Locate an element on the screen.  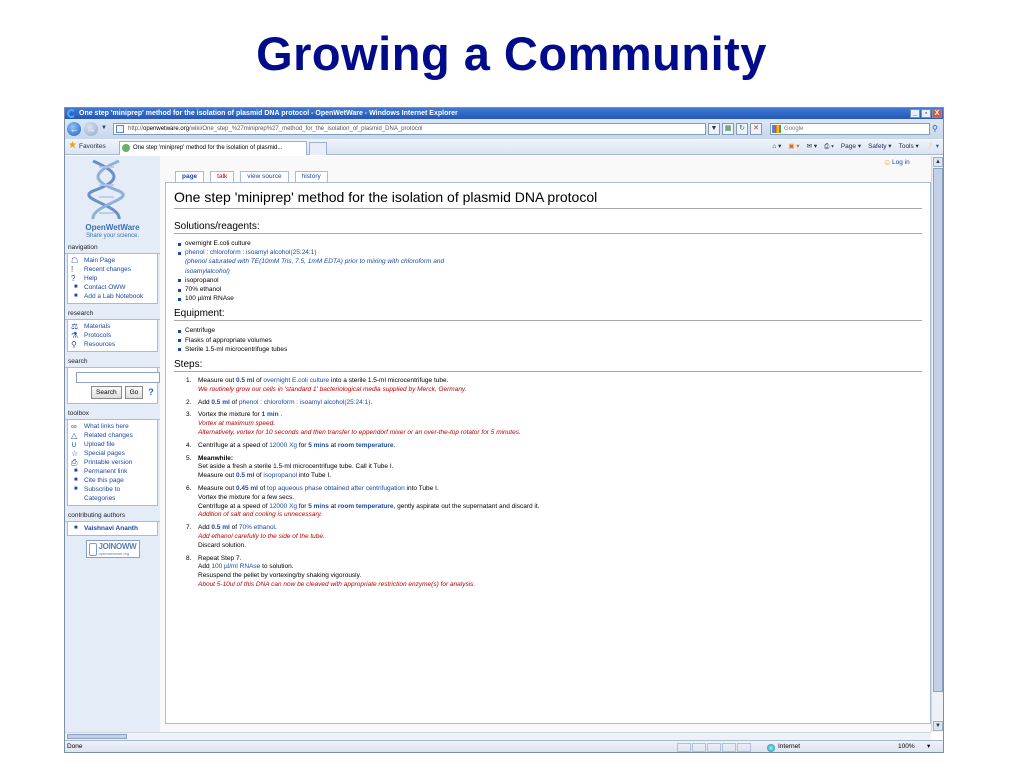
minimize-button: _ is located at coordinates (915, 113).